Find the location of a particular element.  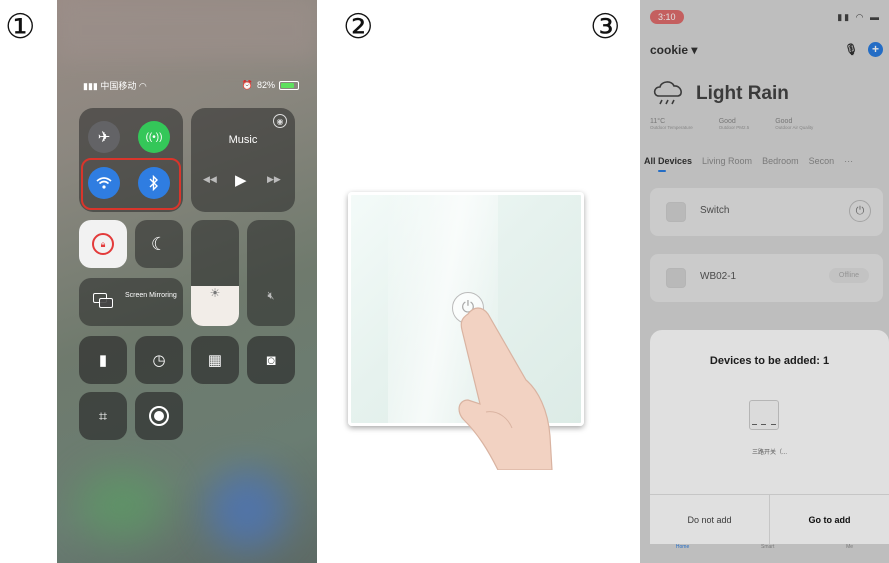

wifi-icon is located at coordinates (104, 183).